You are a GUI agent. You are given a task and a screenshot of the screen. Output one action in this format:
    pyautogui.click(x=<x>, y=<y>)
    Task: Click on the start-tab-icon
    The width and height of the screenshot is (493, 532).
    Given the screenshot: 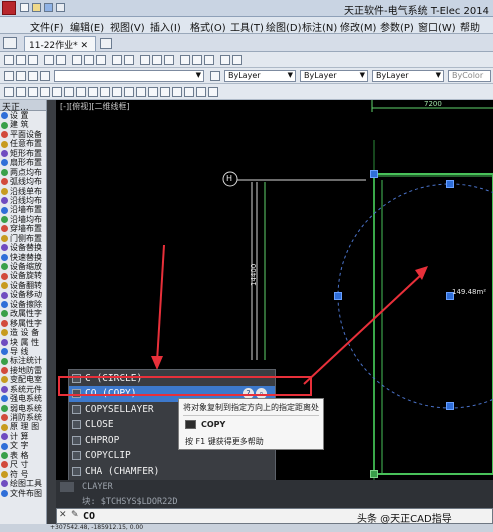 What is the action you would take?
    pyautogui.click(x=10, y=43)
    